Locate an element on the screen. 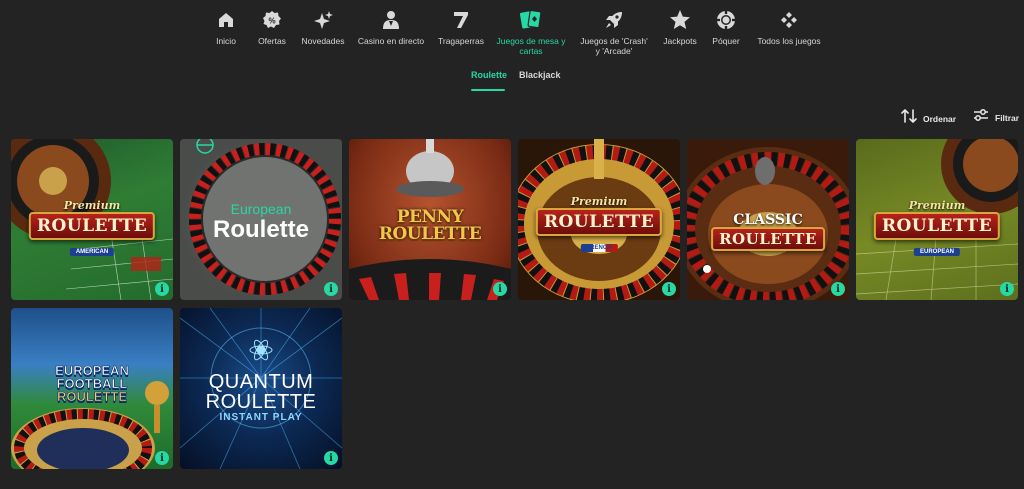  tab-blackjack: Blackjack is located at coordinates (540, 80).